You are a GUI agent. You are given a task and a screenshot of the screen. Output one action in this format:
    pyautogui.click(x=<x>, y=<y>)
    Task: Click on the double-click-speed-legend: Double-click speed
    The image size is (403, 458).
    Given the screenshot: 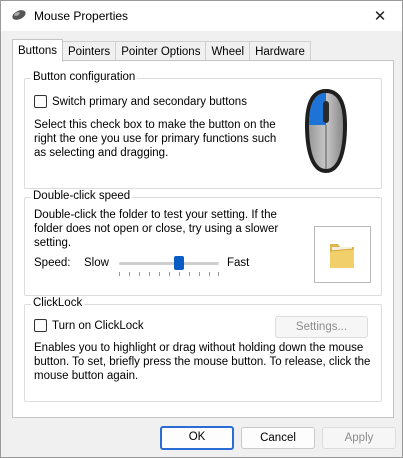 What is the action you would take?
    pyautogui.click(x=82, y=196)
    